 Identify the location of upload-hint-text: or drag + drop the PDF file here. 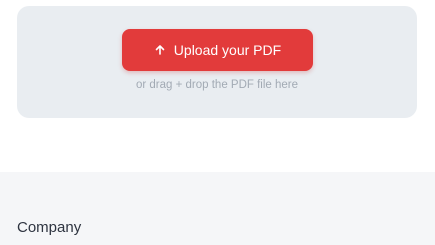
(217, 85).